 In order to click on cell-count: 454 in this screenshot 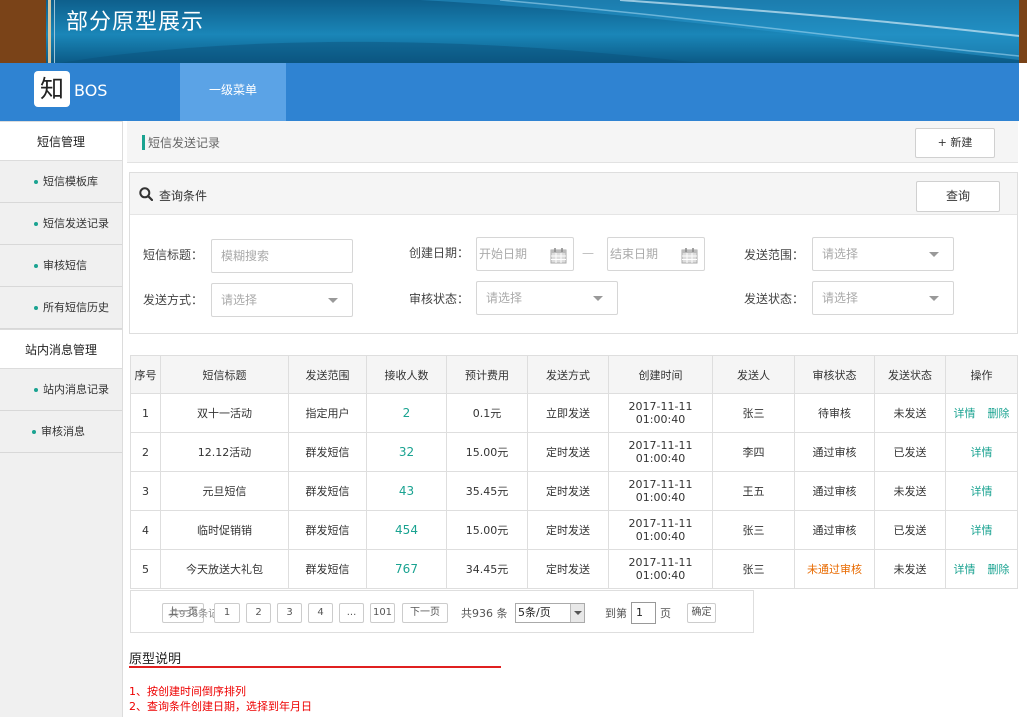, I will do `click(406, 530)`.